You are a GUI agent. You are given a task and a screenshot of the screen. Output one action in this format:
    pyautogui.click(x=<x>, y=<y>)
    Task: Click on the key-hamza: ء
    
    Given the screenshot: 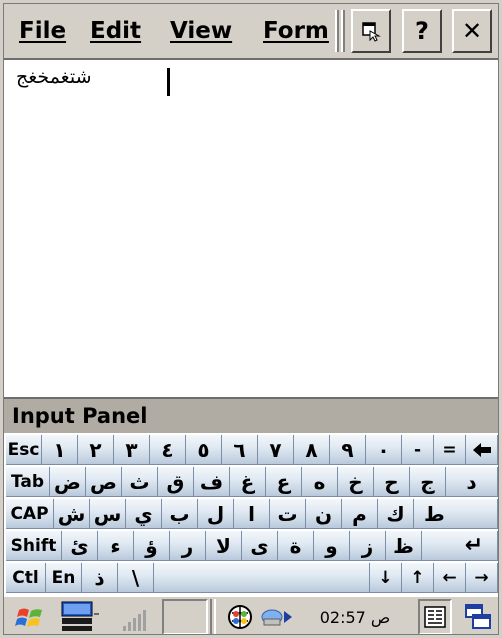 What is the action you would take?
    pyautogui.click(x=116, y=546)
    